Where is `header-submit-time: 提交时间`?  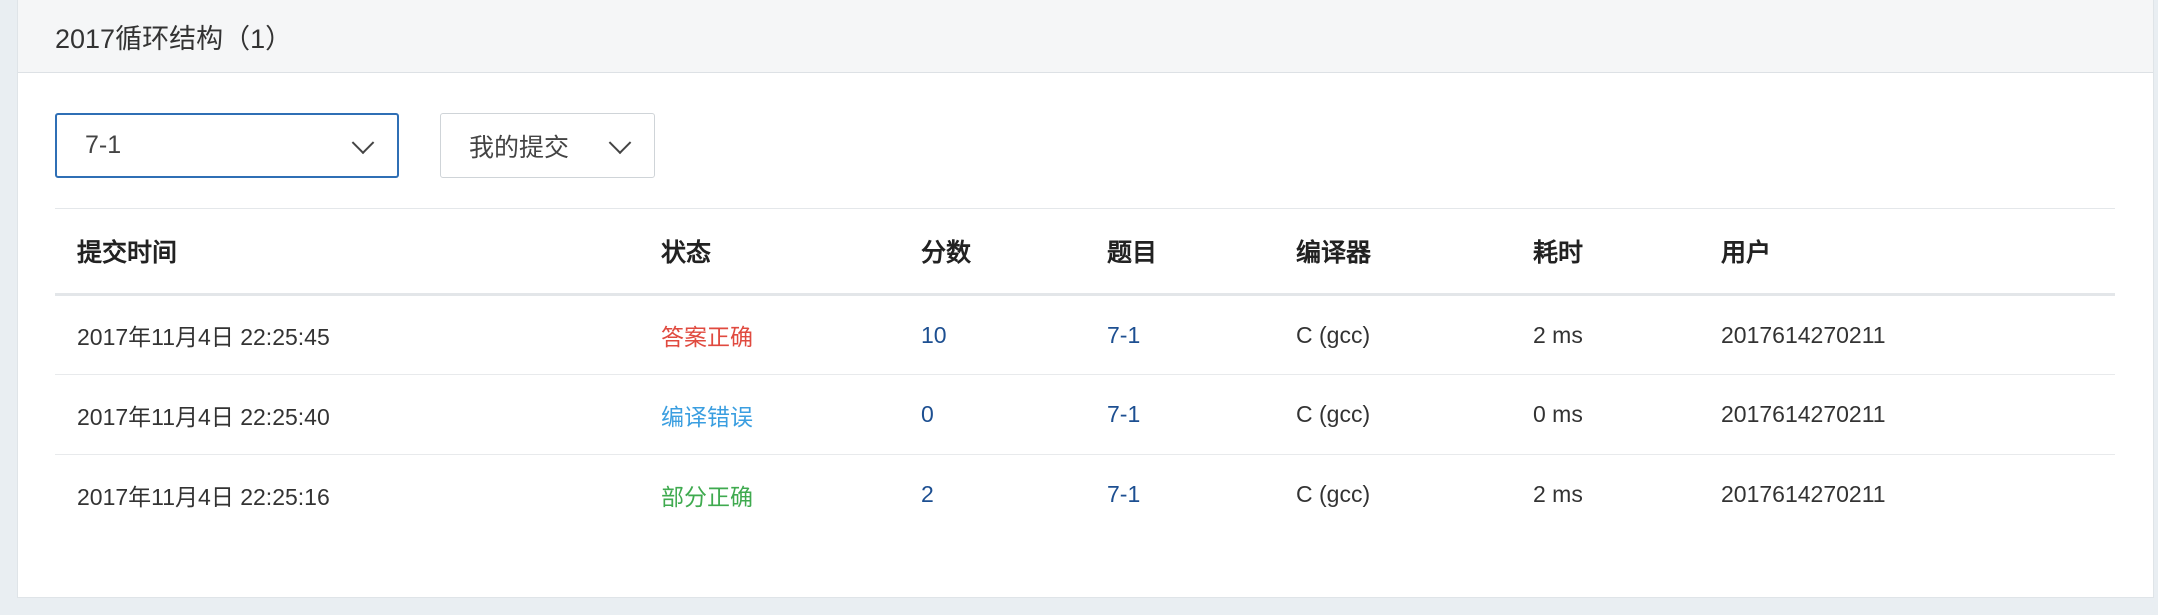 header-submit-time: 提交时间 is located at coordinates (127, 253).